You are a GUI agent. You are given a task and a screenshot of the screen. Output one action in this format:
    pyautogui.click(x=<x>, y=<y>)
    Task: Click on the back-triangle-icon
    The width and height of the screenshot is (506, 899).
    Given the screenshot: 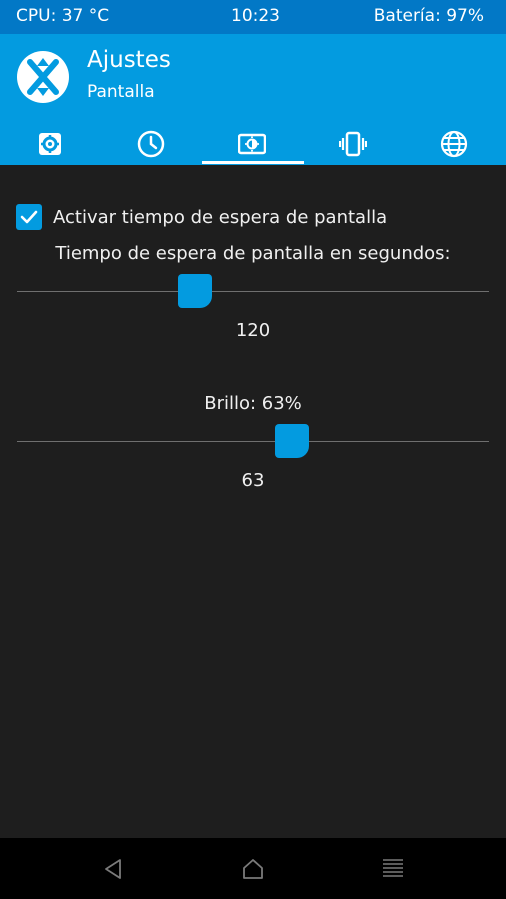 What is the action you would take?
    pyautogui.click(x=113, y=869)
    